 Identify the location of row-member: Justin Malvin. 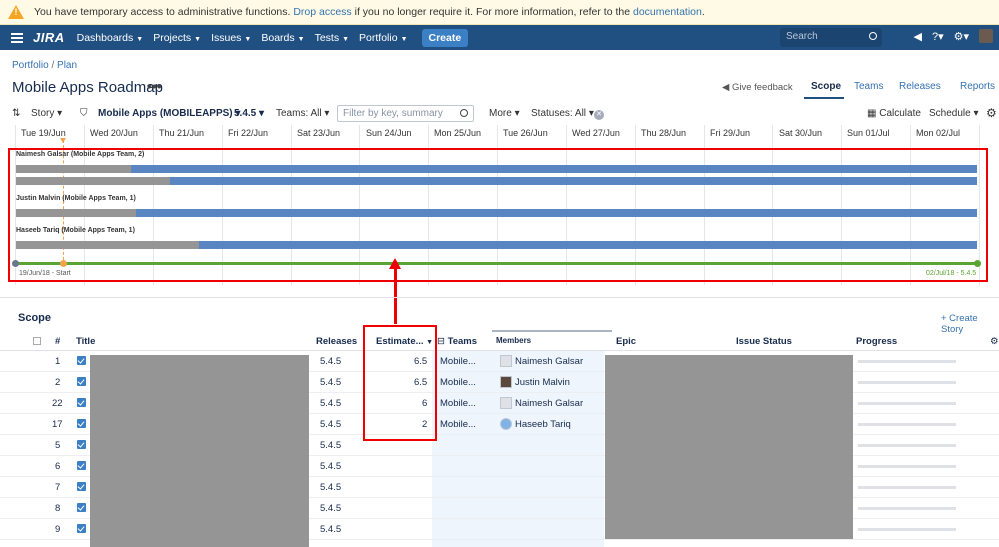
(542, 382).